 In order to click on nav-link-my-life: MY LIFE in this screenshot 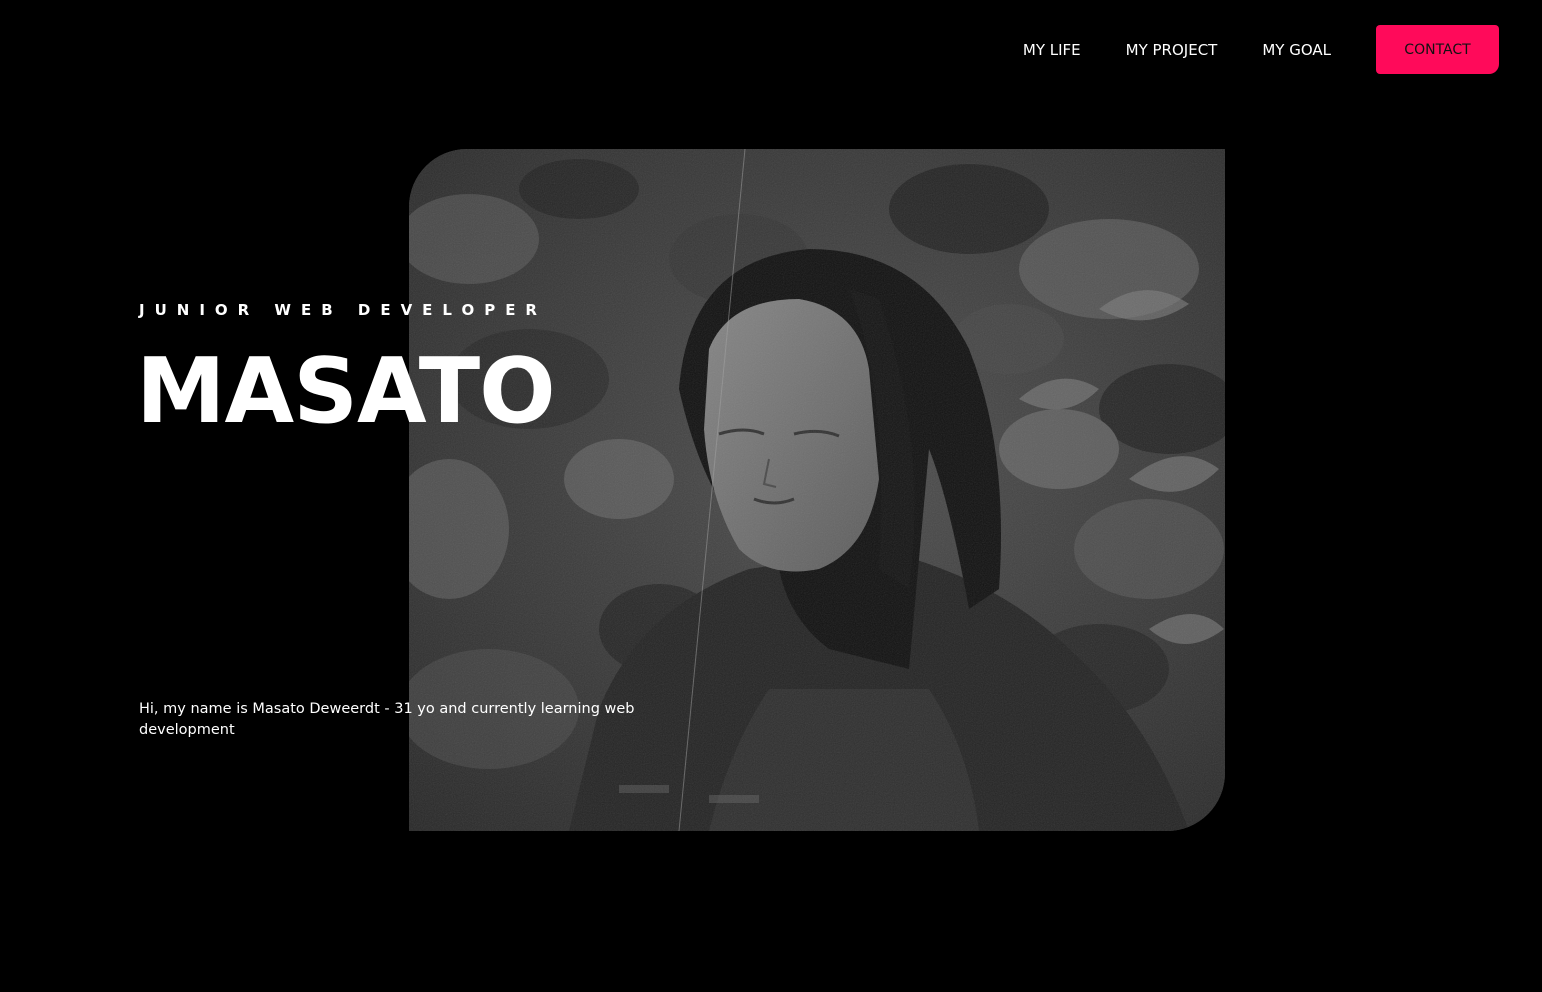, I will do `click(1052, 50)`.